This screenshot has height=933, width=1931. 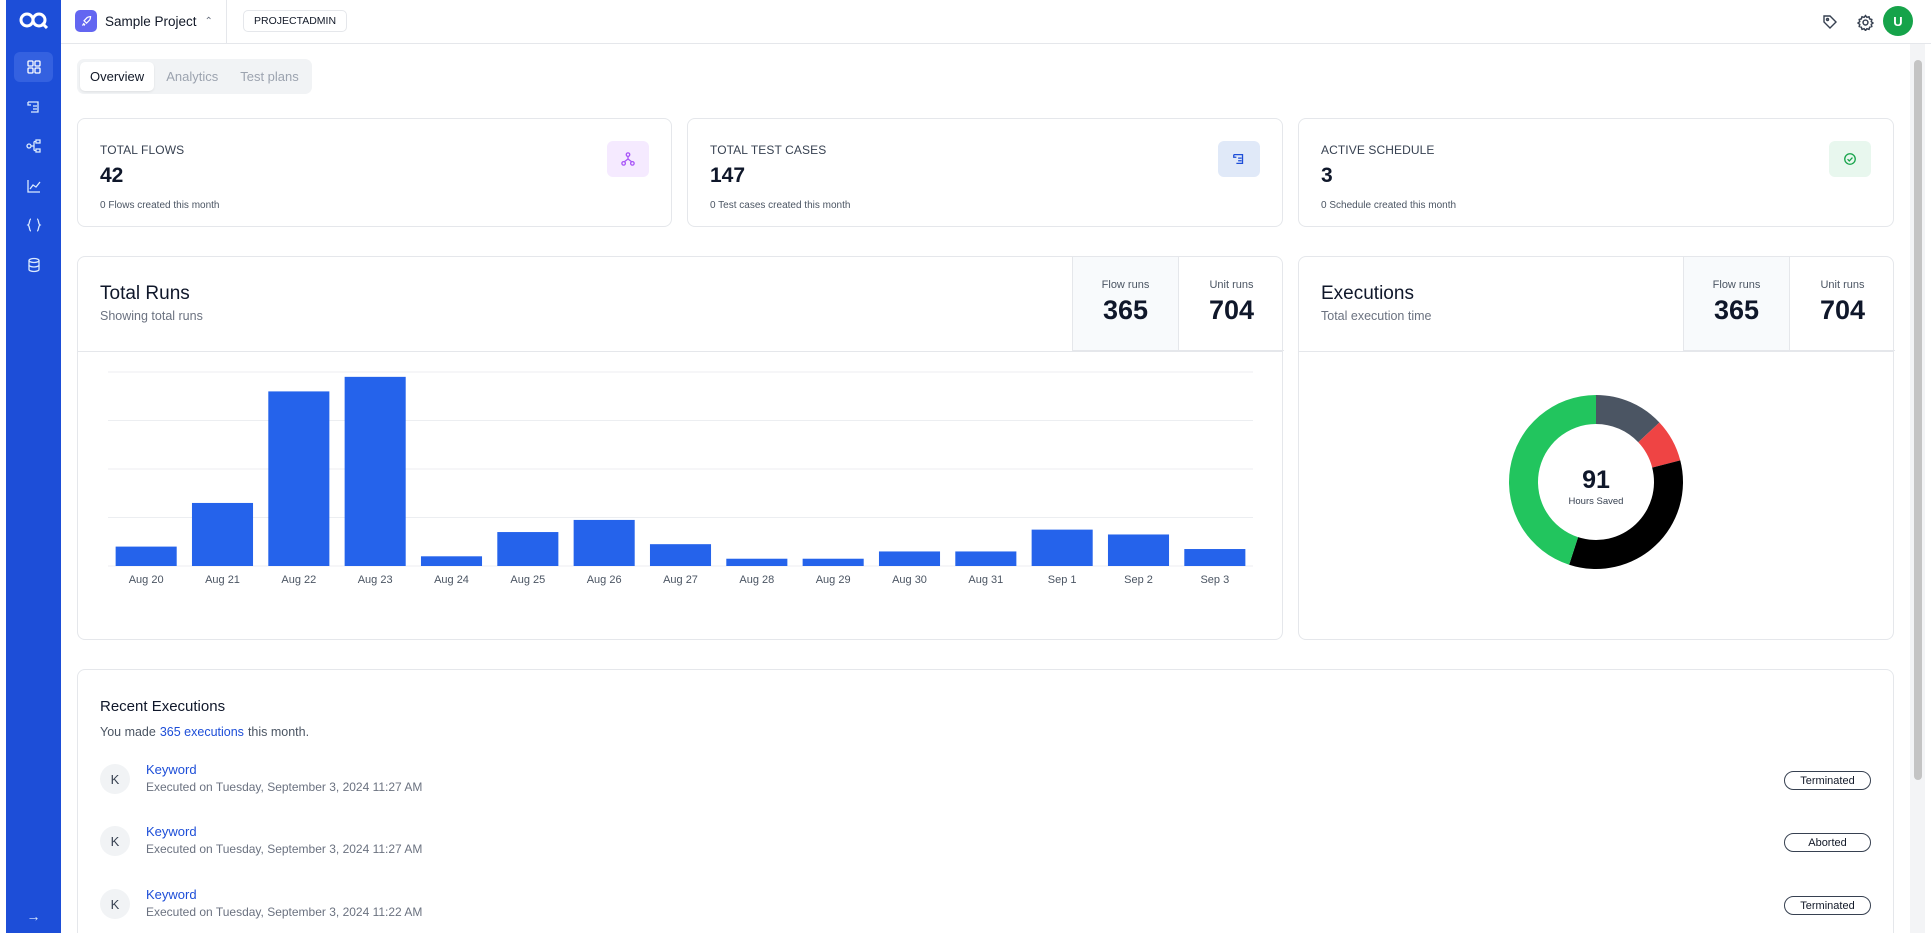 I want to click on tab-analytics: Analytics, so click(x=192, y=76).